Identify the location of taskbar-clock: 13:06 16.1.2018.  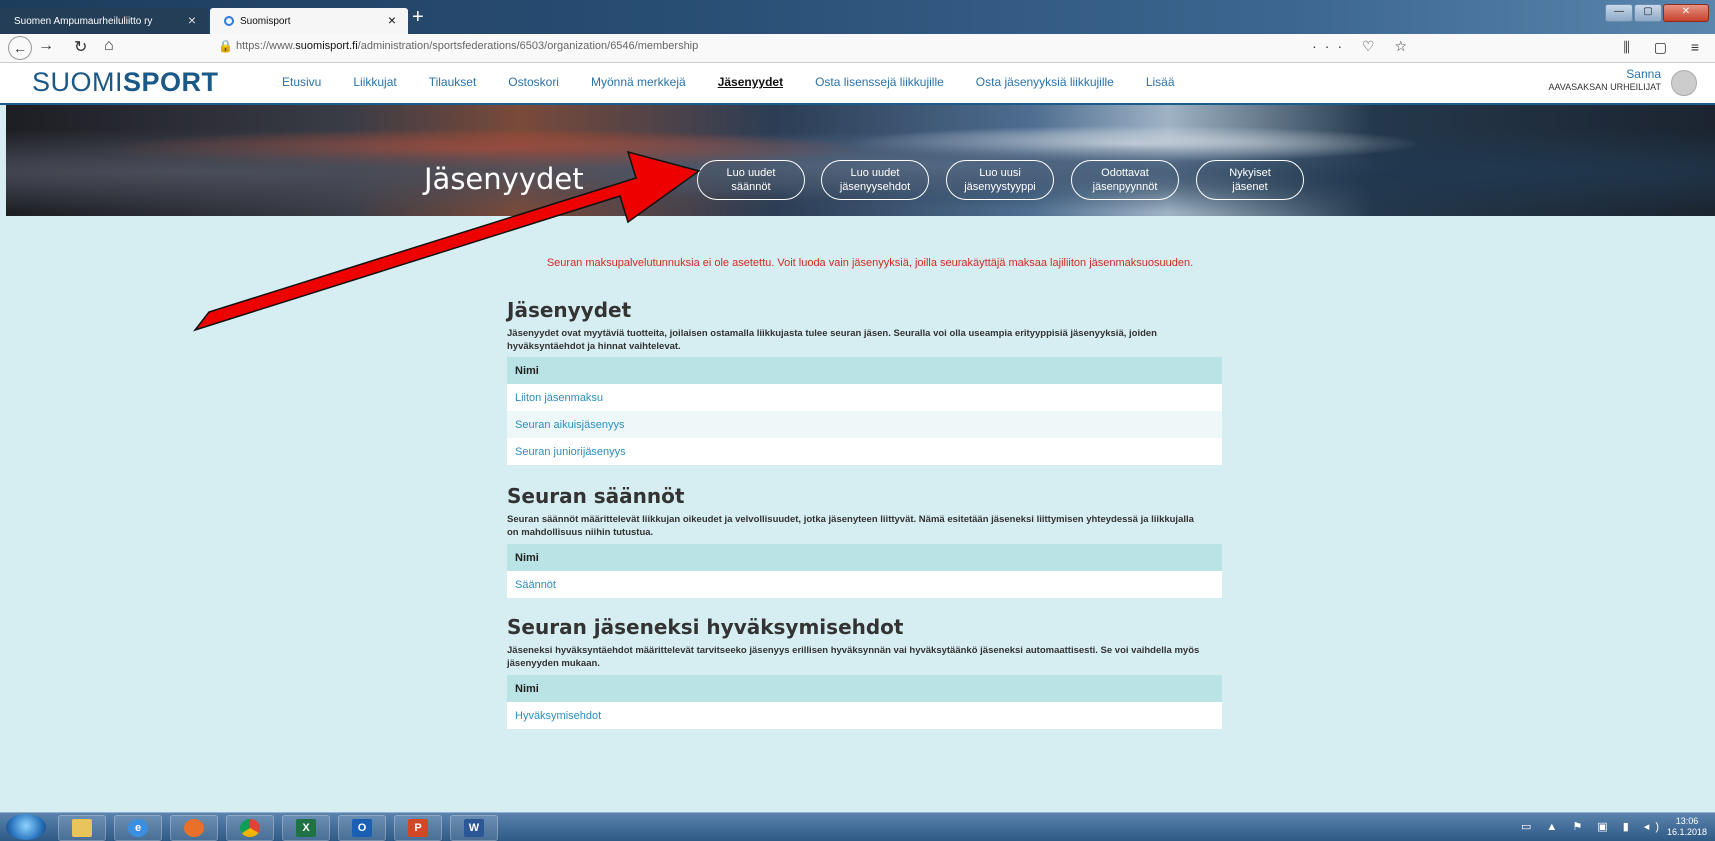
(1687, 827).